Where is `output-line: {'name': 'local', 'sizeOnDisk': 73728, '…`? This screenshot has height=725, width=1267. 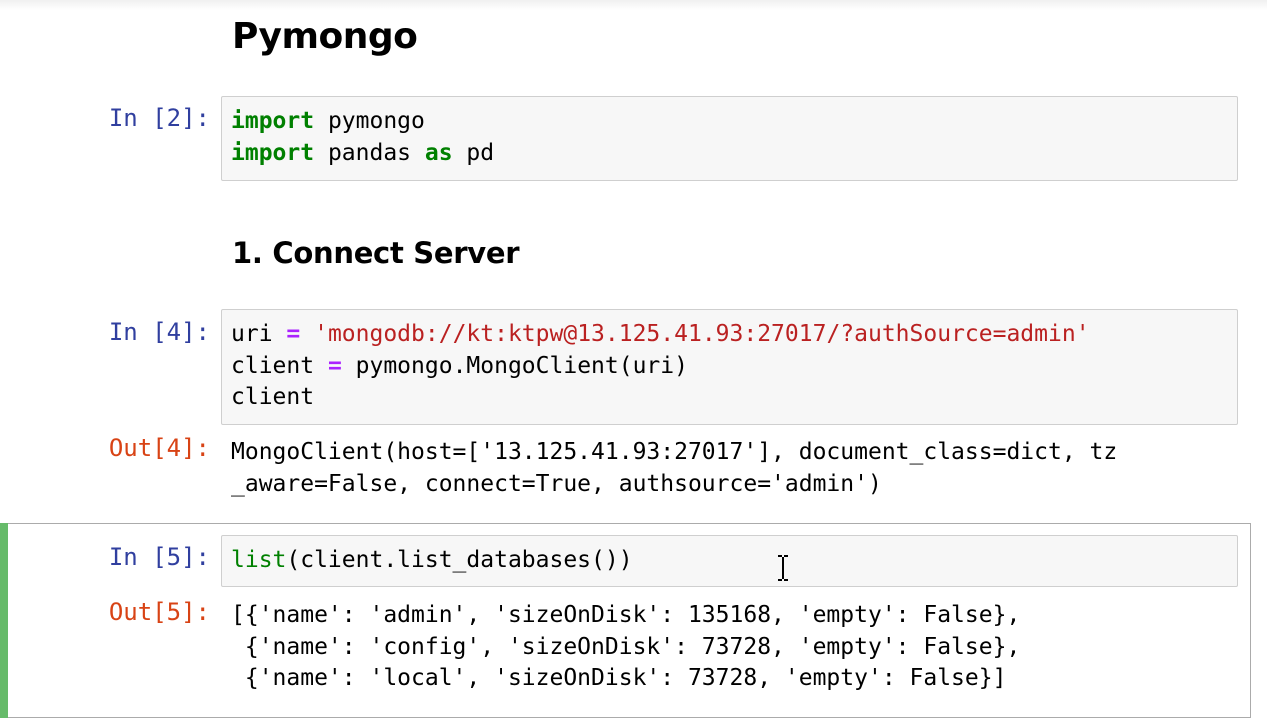
output-line: {'name': 'local', 'sizeOnDisk': 73728, '… is located at coordinates (619, 678).